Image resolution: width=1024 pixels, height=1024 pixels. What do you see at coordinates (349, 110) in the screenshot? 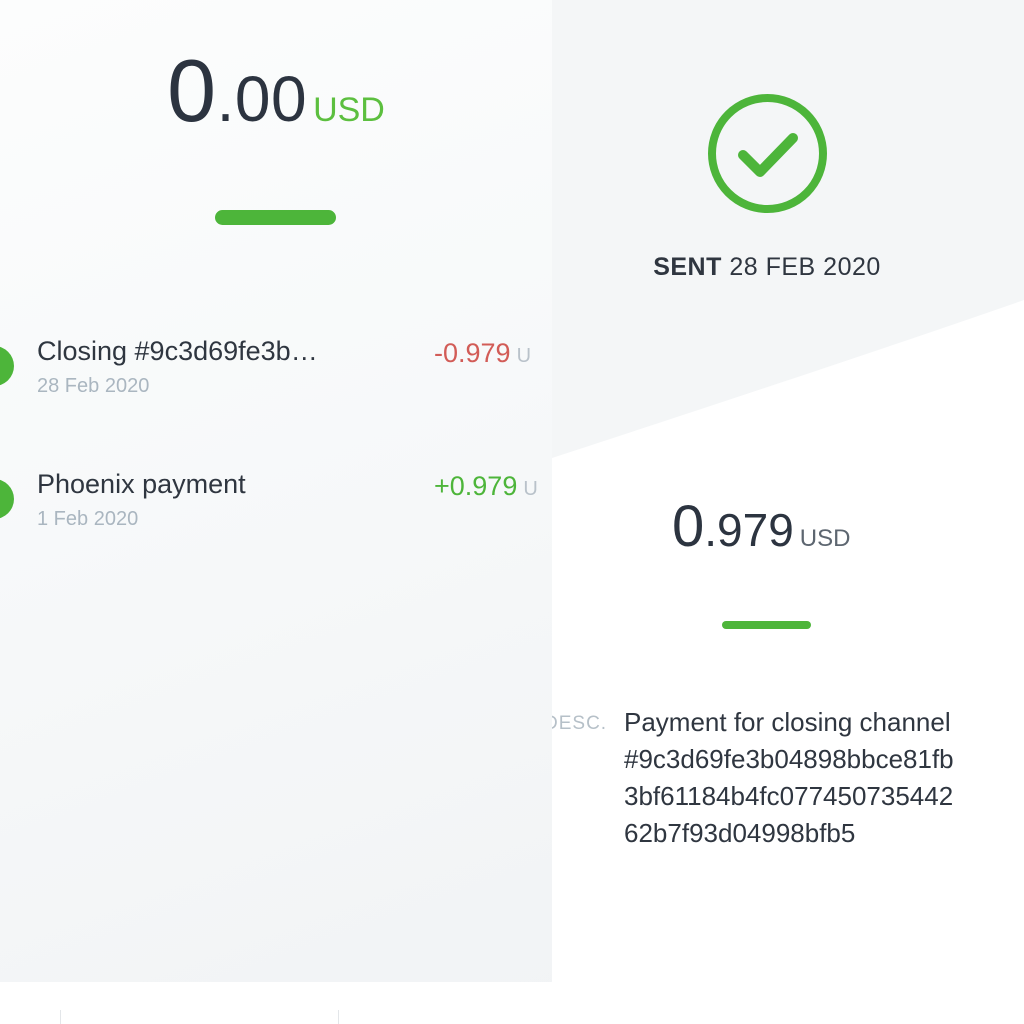
I see `balance-unit: USD` at bounding box center [349, 110].